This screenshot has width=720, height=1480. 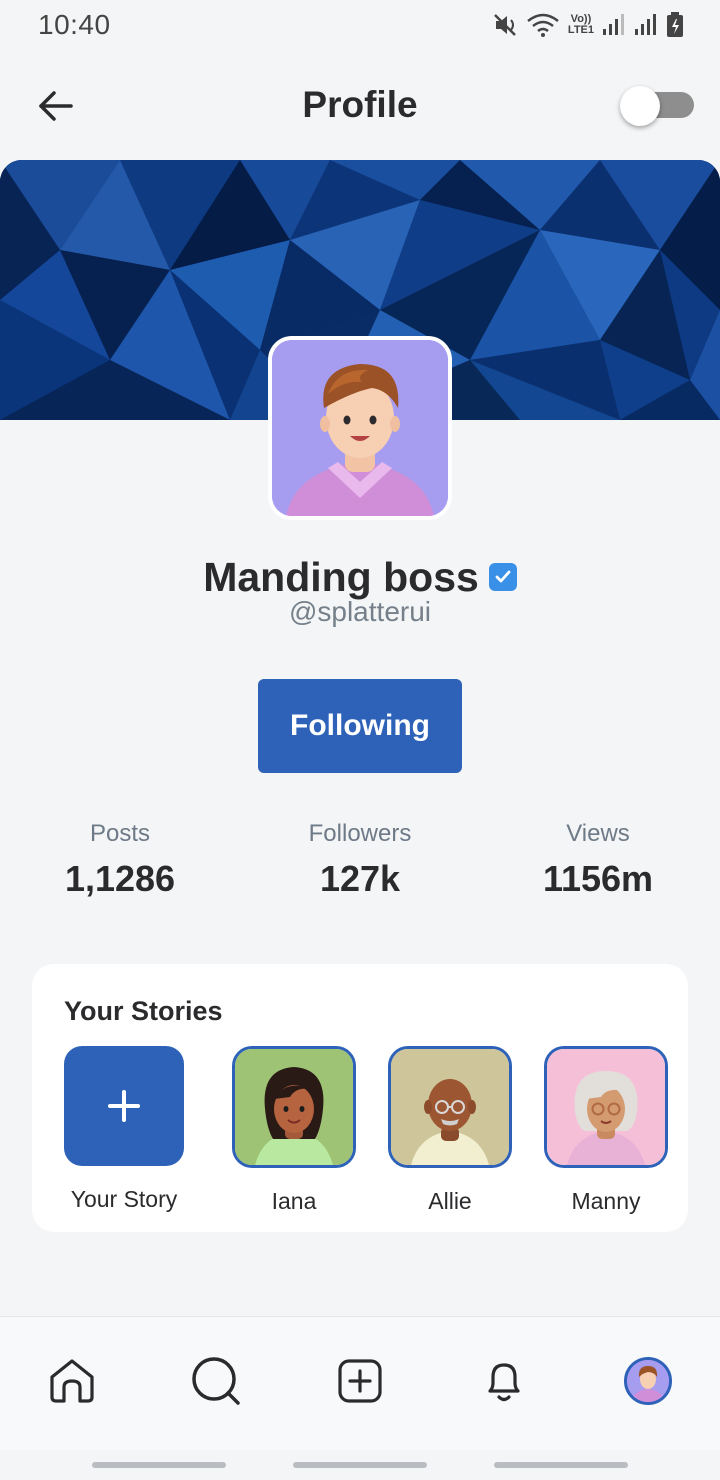 I want to click on add-post-icon, so click(x=360, y=1381).